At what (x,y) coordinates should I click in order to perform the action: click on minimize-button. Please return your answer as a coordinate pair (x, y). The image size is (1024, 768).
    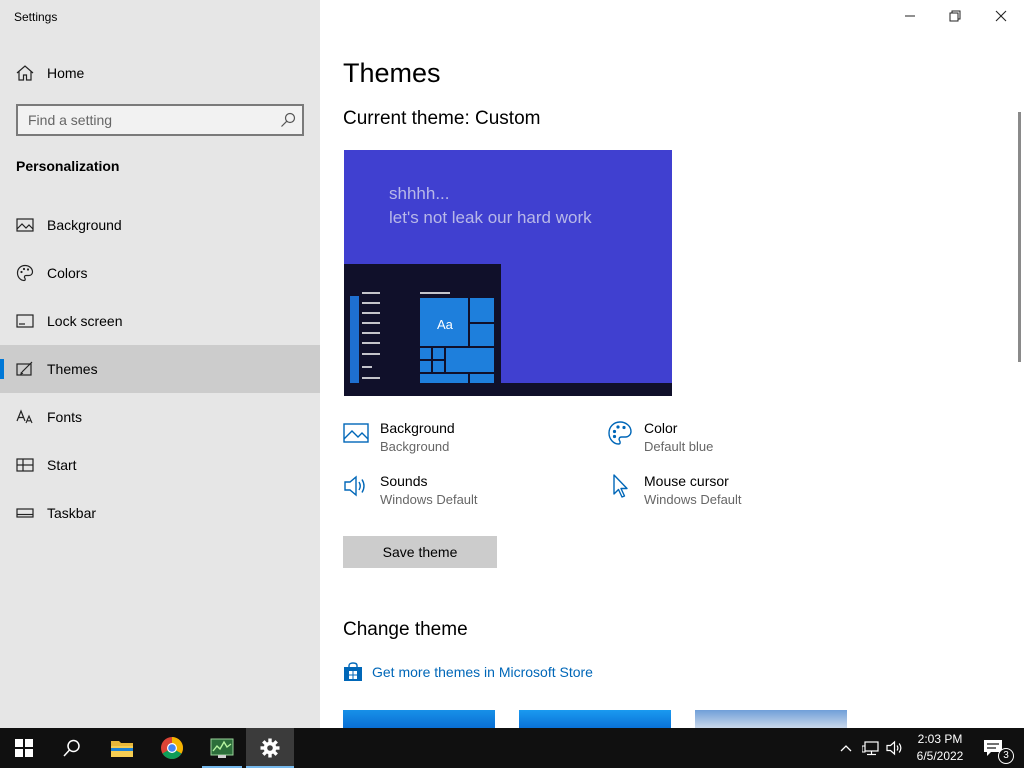
    Looking at the image, I should click on (910, 16).